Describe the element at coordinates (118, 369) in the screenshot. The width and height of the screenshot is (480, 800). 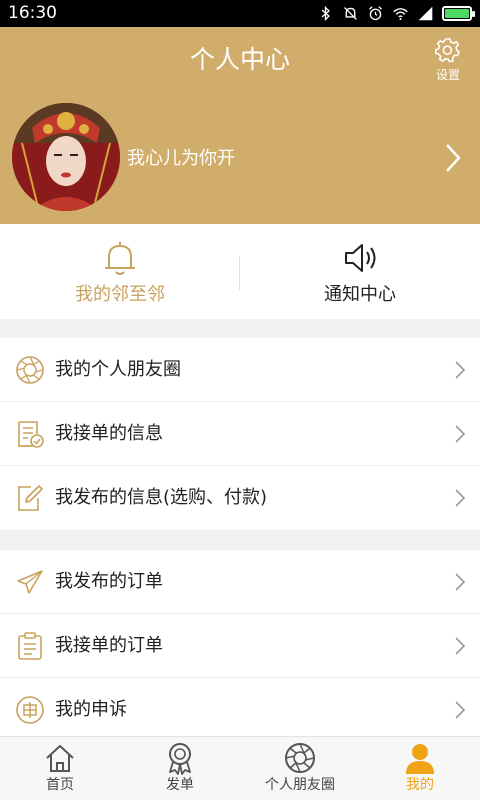
I see `menu-item-label: 我的个人朋友圈` at that location.